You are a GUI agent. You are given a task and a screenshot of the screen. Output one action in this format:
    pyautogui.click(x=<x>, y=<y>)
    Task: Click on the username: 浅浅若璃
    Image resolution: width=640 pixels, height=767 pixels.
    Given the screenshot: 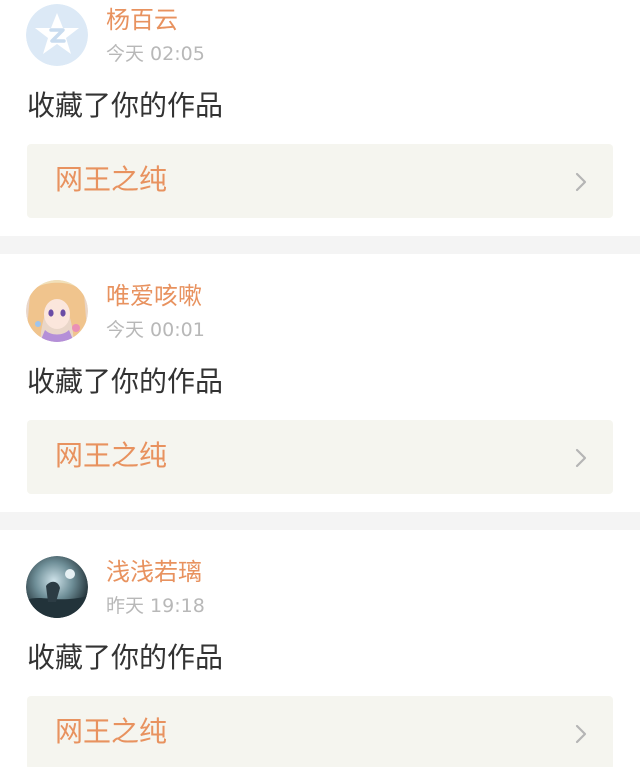 What is the action you would take?
    pyautogui.click(x=154, y=572)
    